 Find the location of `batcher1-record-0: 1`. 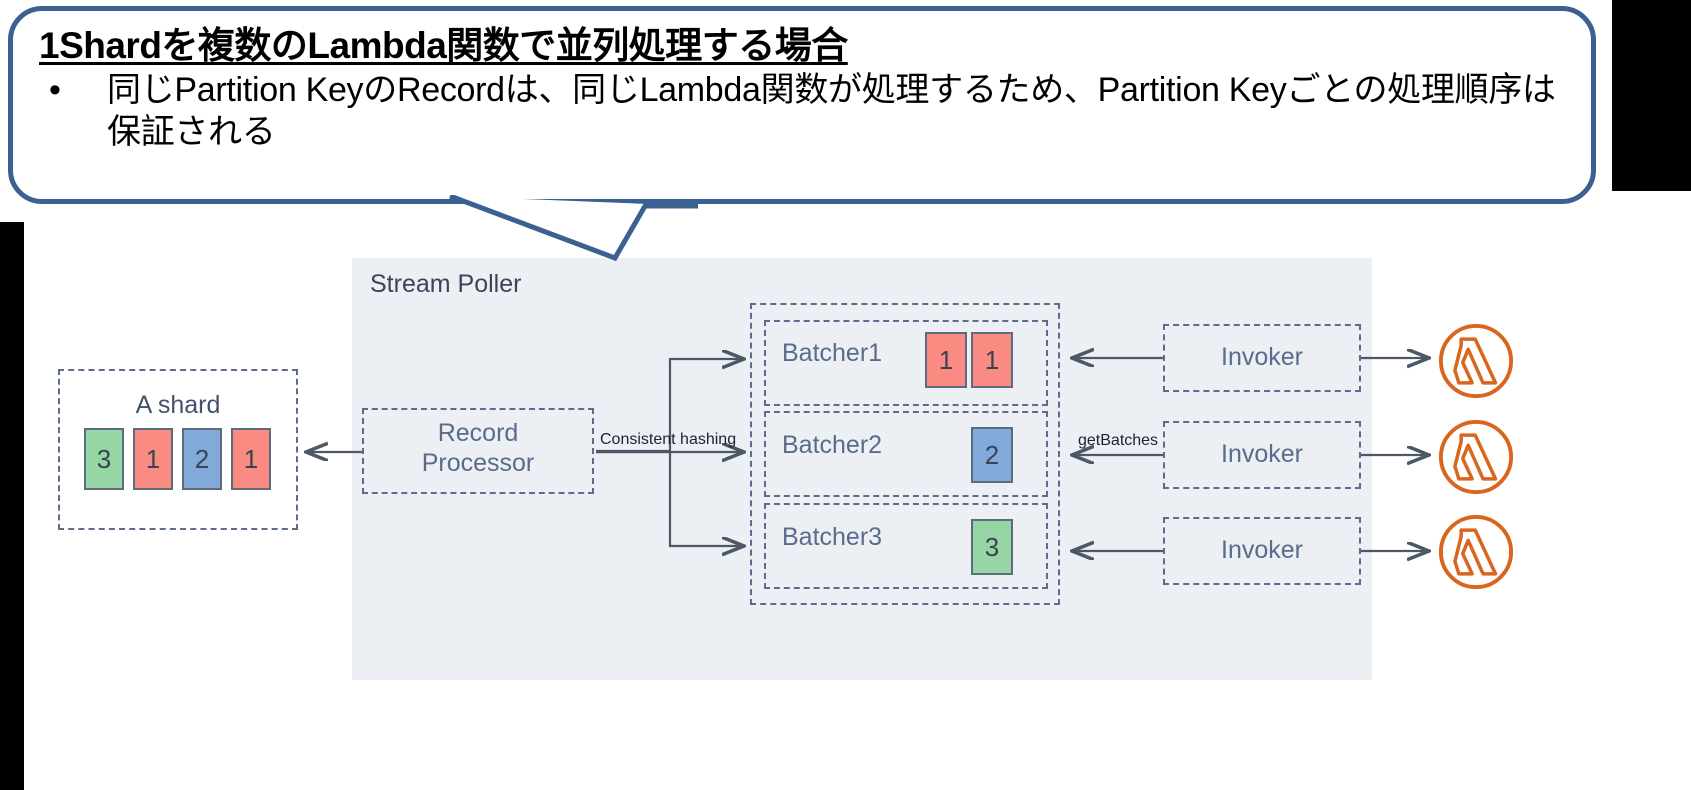

batcher1-record-0: 1 is located at coordinates (946, 360).